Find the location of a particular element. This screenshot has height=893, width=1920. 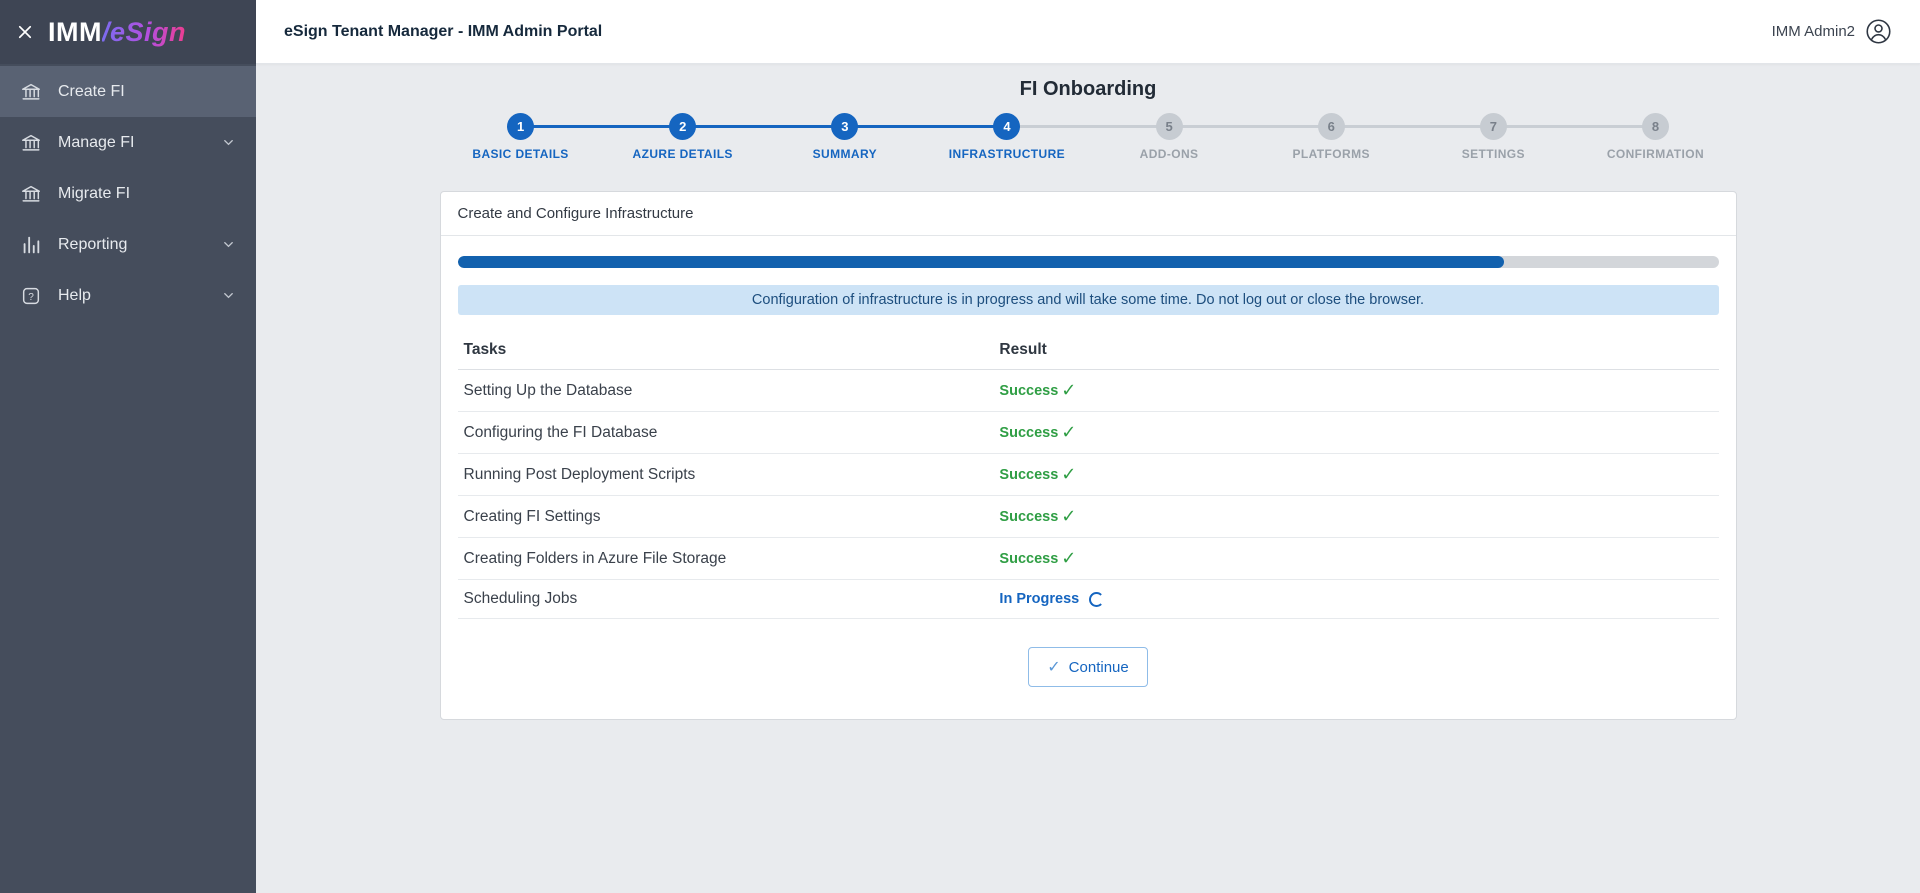

card-title: Create and Configure Infrastructure is located at coordinates (1088, 214).